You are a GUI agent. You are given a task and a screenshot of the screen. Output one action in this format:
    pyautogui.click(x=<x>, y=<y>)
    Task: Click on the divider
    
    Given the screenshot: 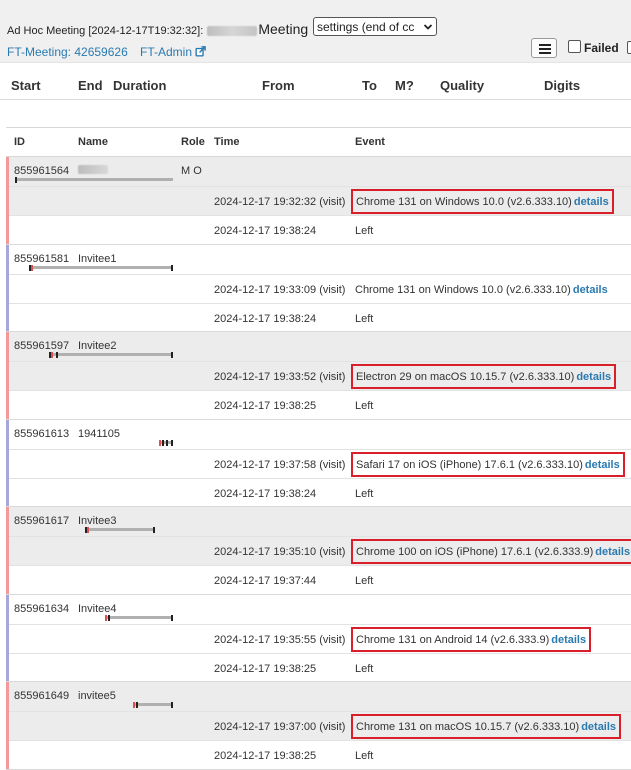 What is the action you would take?
    pyautogui.click(x=315, y=99)
    